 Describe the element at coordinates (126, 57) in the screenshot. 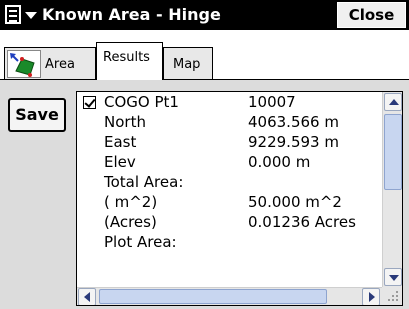

I see `tab-results-label: Results` at that location.